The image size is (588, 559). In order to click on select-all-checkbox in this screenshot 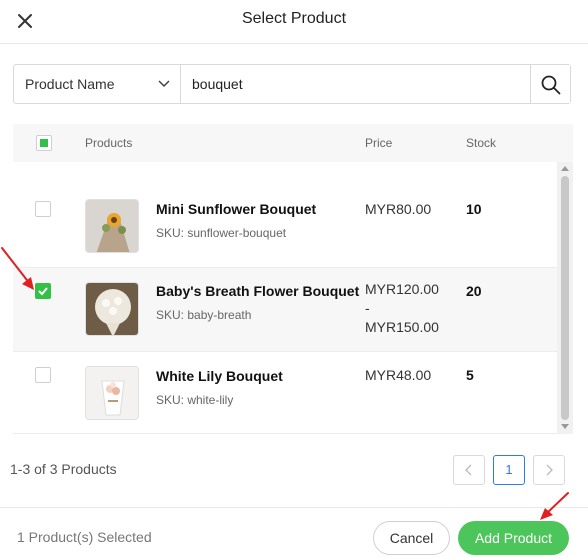, I will do `click(44, 143)`.